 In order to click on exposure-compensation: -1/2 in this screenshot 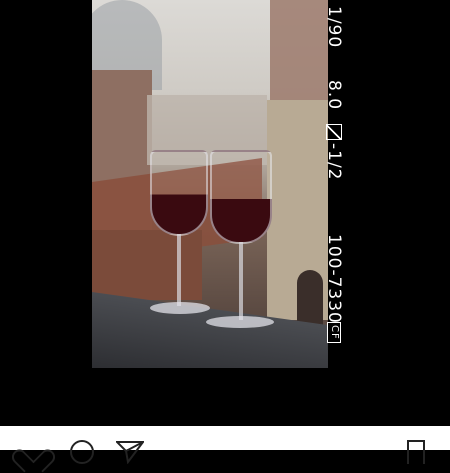, I will do `click(334, 152)`.